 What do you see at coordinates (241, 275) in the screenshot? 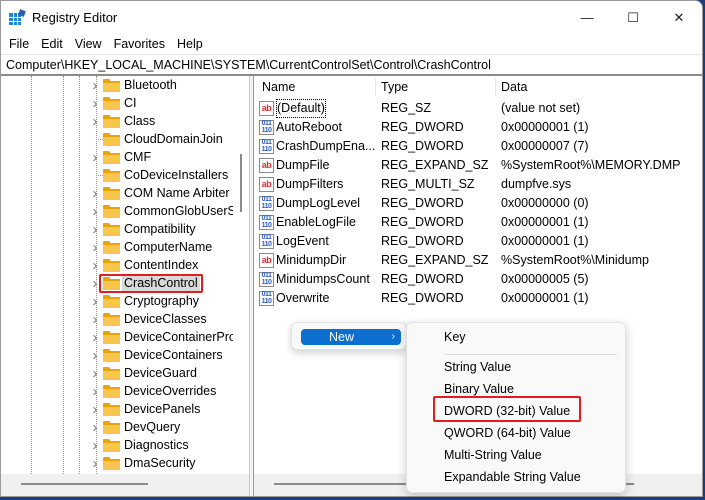
I see `tree-vertical-scrollbar` at bounding box center [241, 275].